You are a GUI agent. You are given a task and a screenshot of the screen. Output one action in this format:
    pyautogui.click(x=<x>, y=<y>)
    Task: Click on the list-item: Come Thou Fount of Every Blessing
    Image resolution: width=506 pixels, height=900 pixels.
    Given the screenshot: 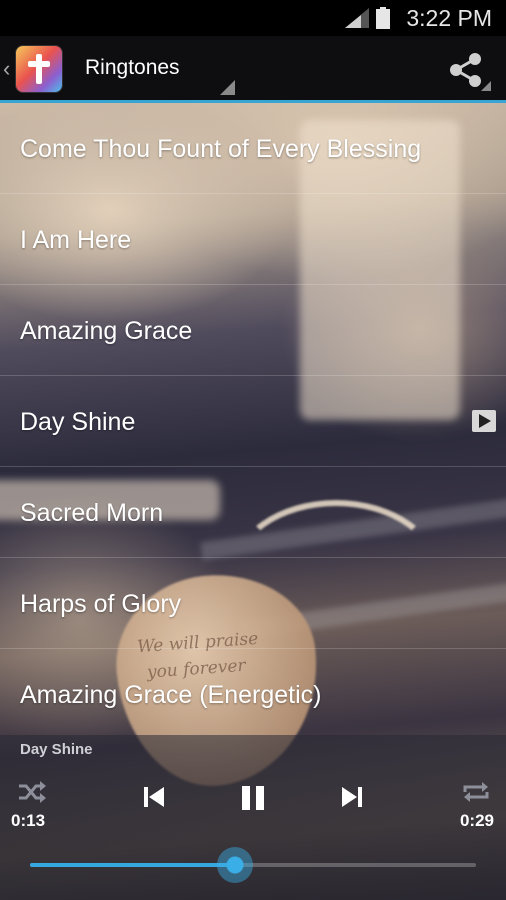 What is the action you would take?
    pyautogui.click(x=253, y=148)
    